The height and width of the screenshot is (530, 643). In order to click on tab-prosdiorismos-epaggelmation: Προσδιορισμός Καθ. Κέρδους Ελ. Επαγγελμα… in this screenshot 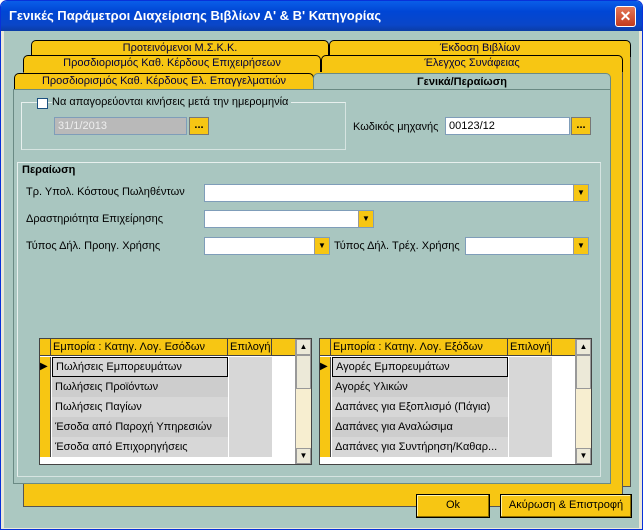, I will do `click(164, 81)`.